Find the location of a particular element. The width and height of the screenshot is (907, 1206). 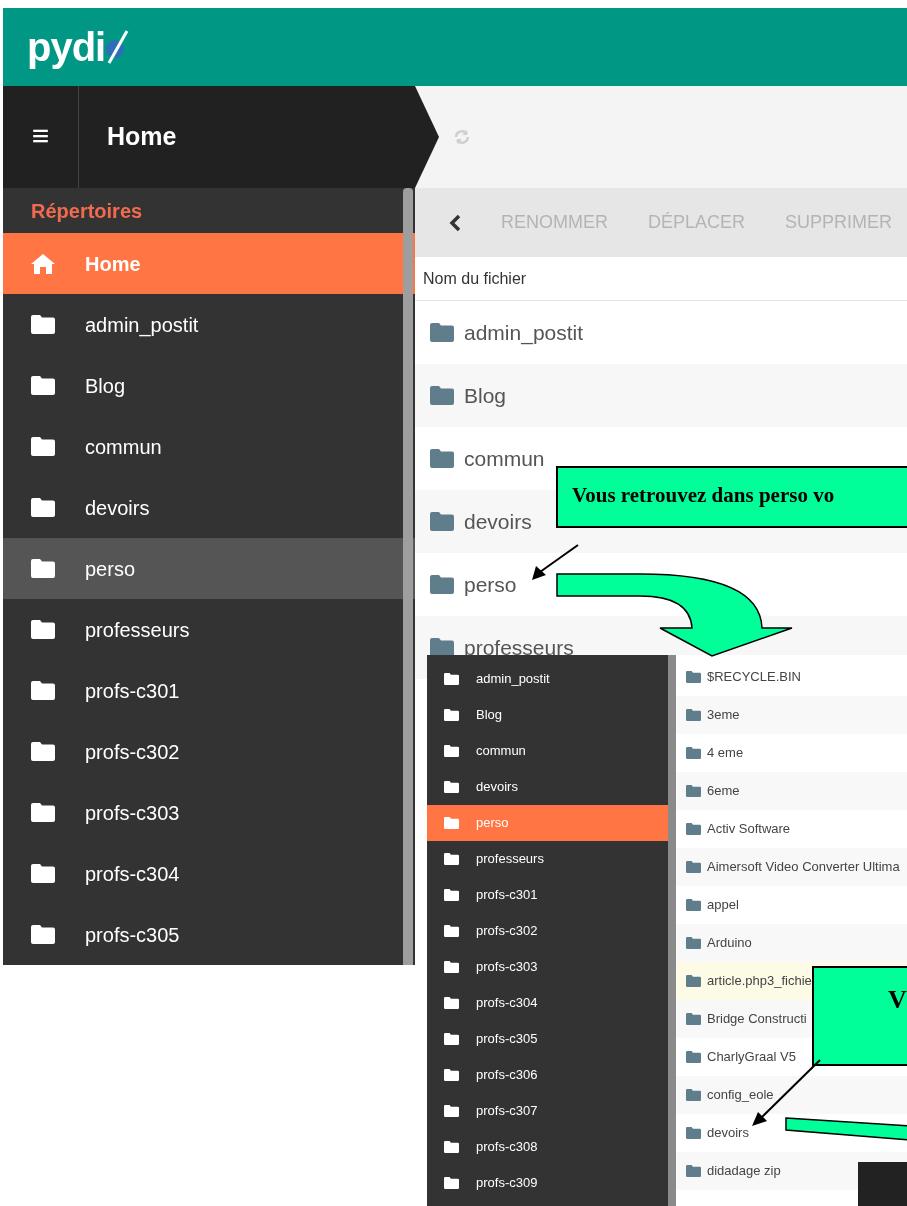

sidebar-heading: Répertoires is located at coordinates (87, 211).